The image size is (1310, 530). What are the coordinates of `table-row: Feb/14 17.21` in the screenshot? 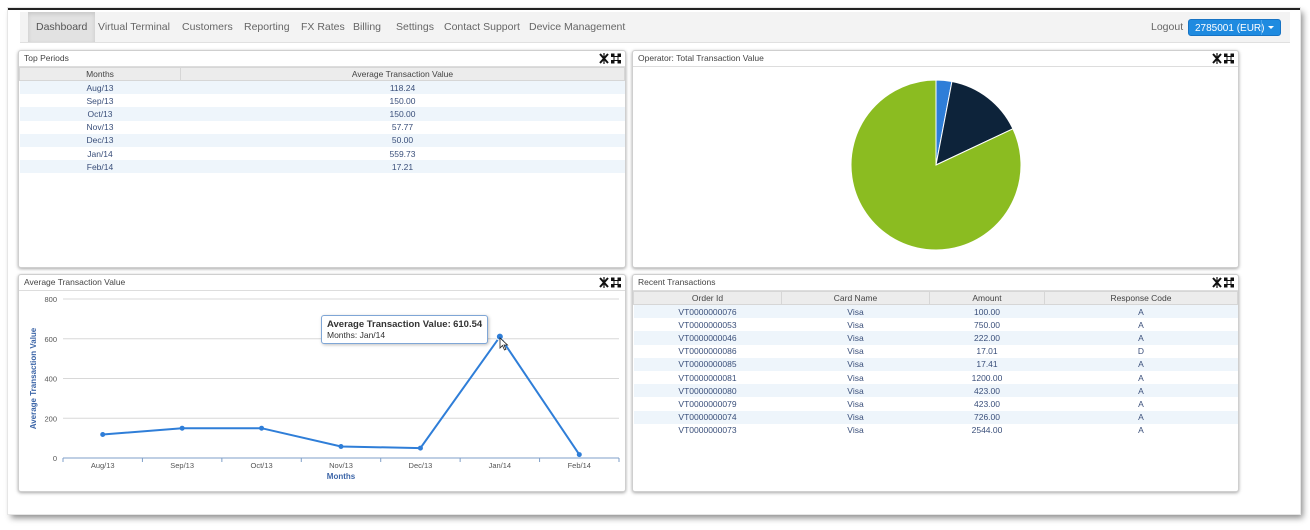 It's located at (322, 167).